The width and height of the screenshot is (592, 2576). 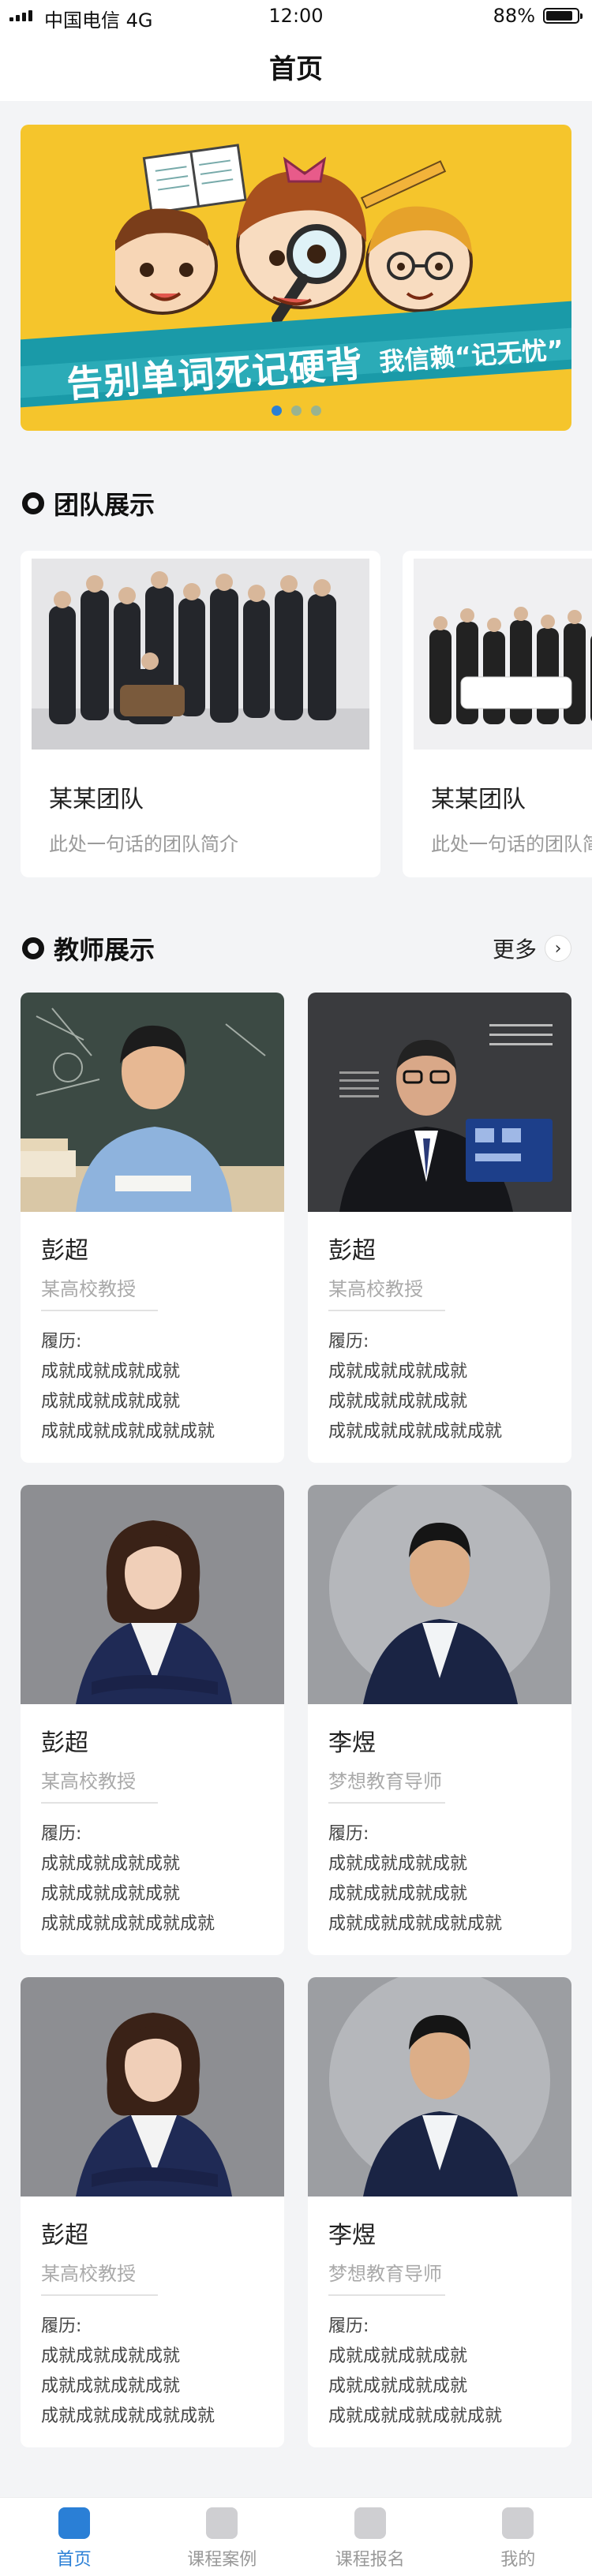 What do you see at coordinates (222, 2560) in the screenshot?
I see `tab-label: 课程案例` at bounding box center [222, 2560].